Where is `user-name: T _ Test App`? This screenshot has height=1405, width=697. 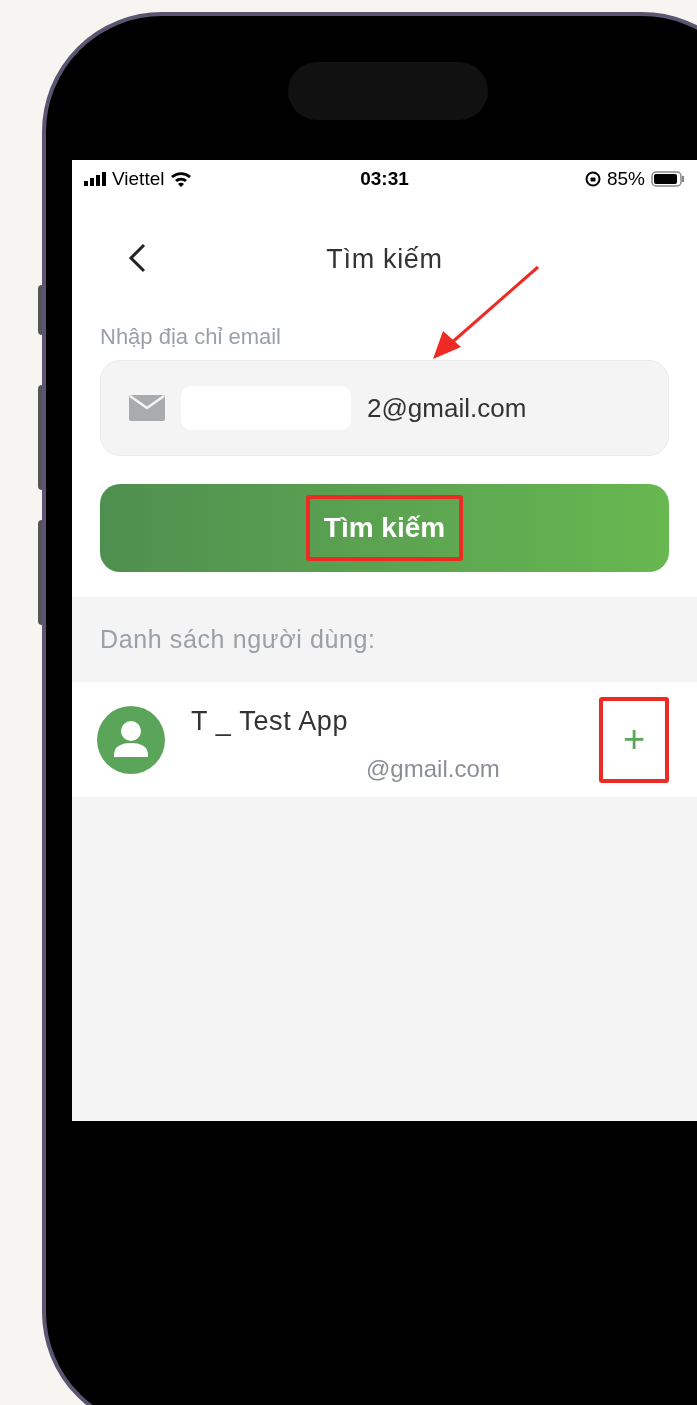 user-name: T _ Test App is located at coordinates (270, 721).